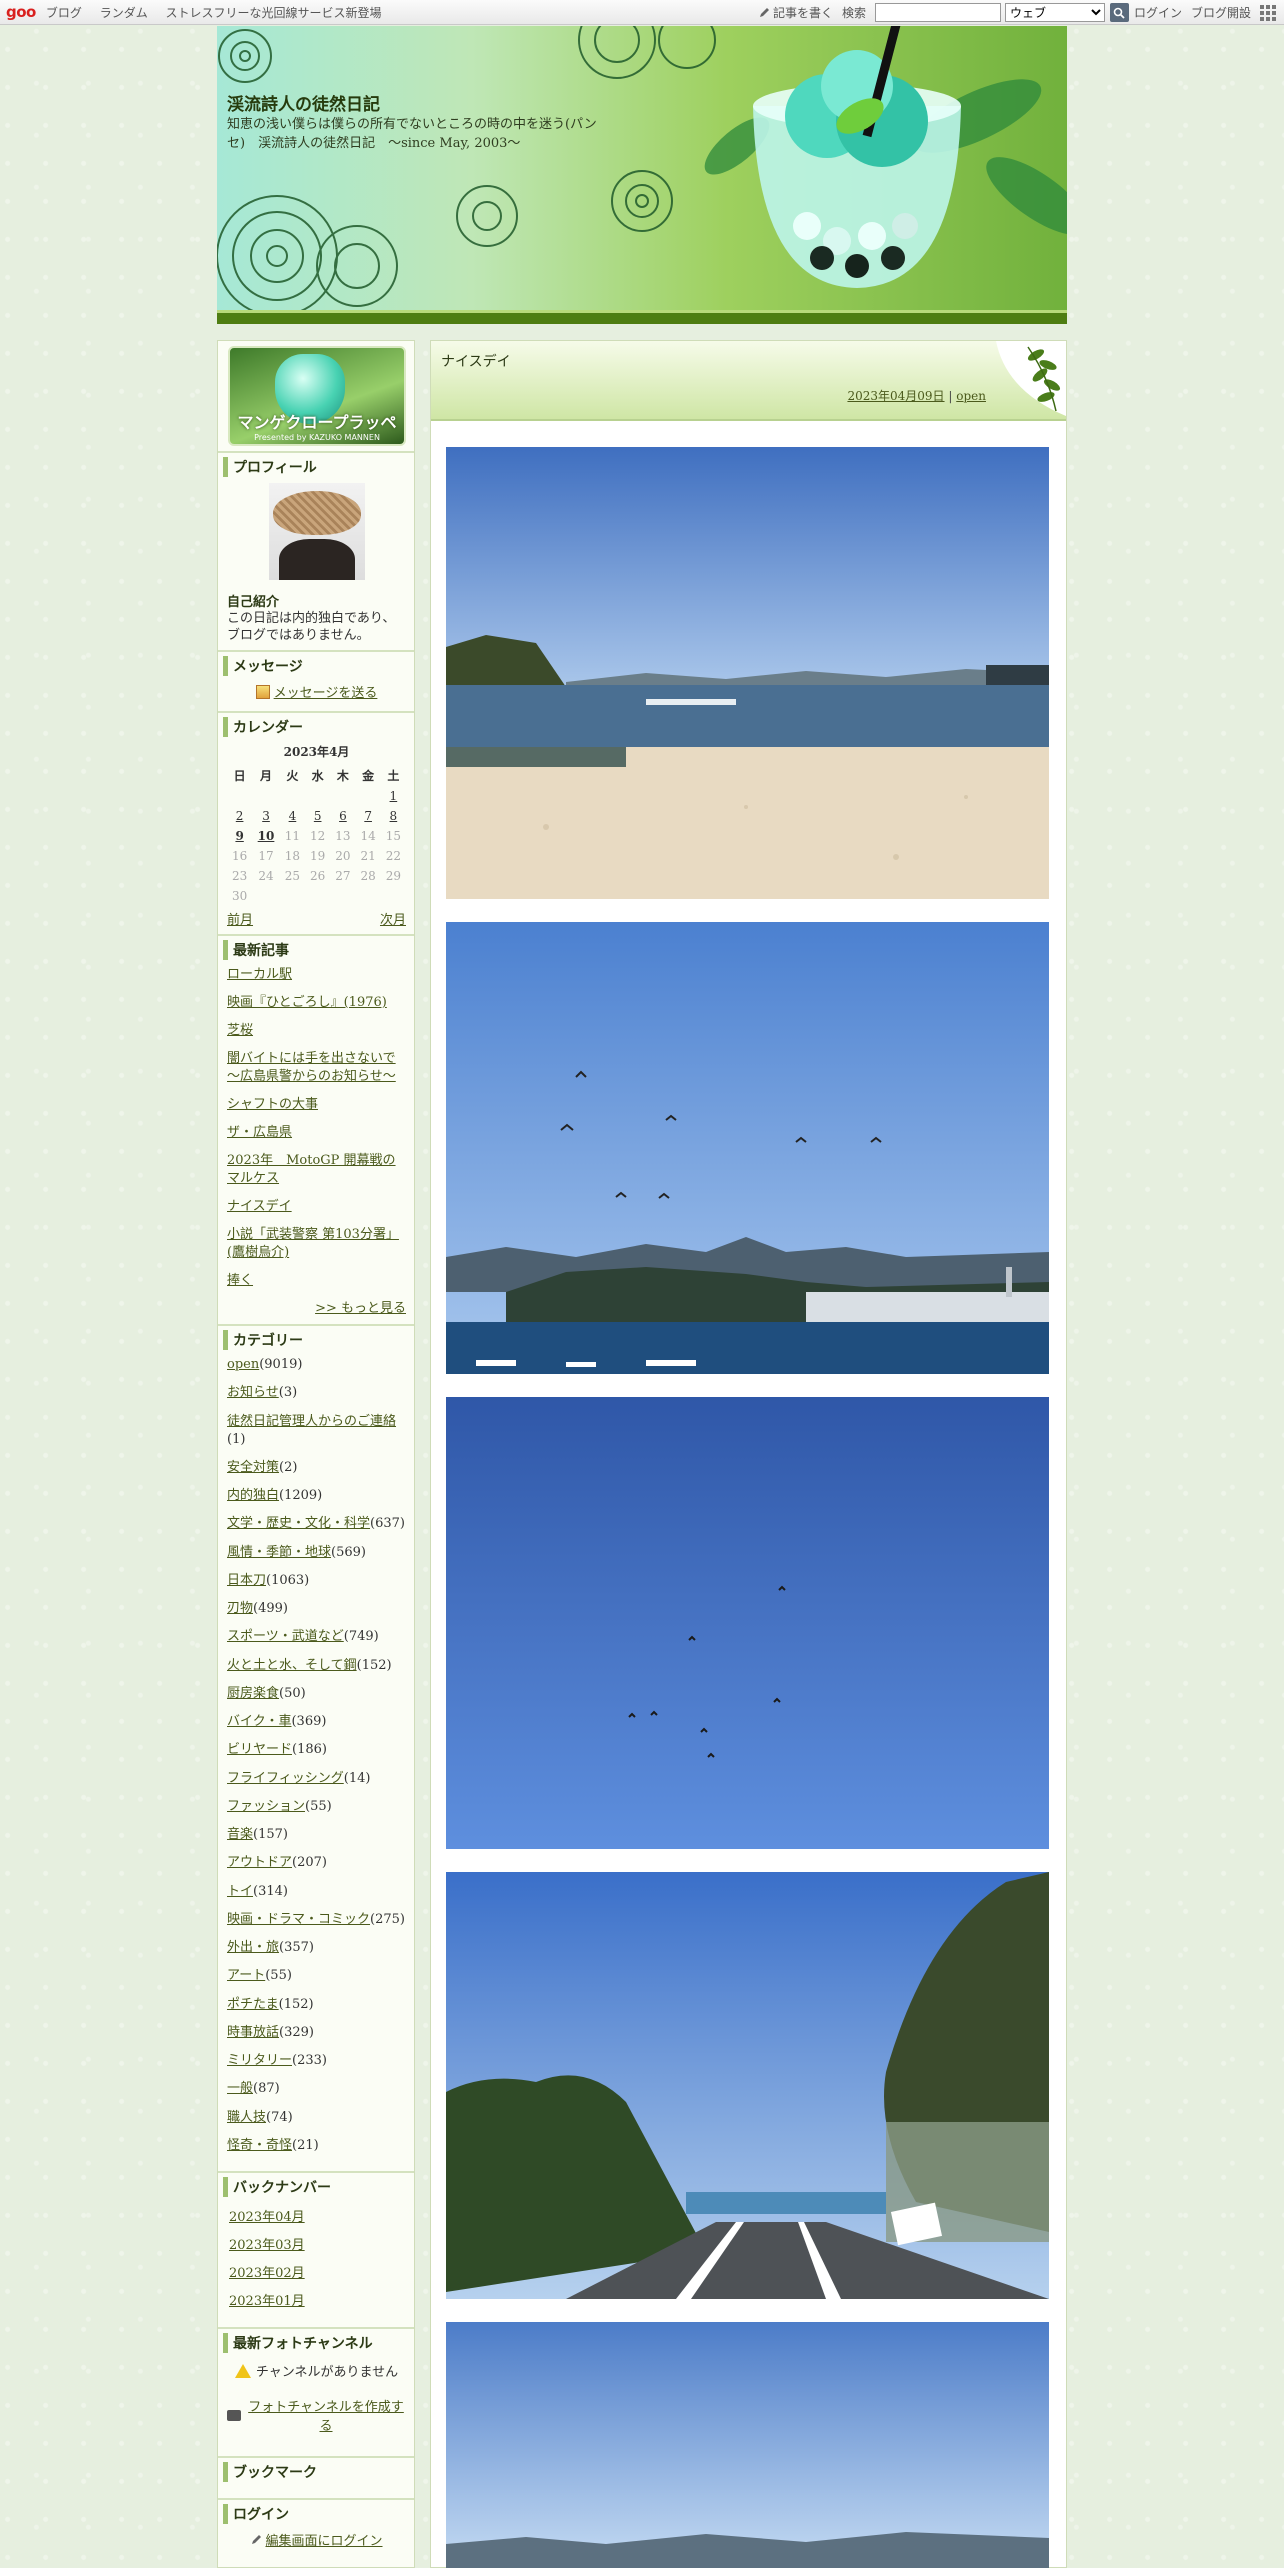 The image size is (1284, 2568). Describe the element at coordinates (253, 1392) in the screenshot. I see `category-link: お知らせ` at that location.